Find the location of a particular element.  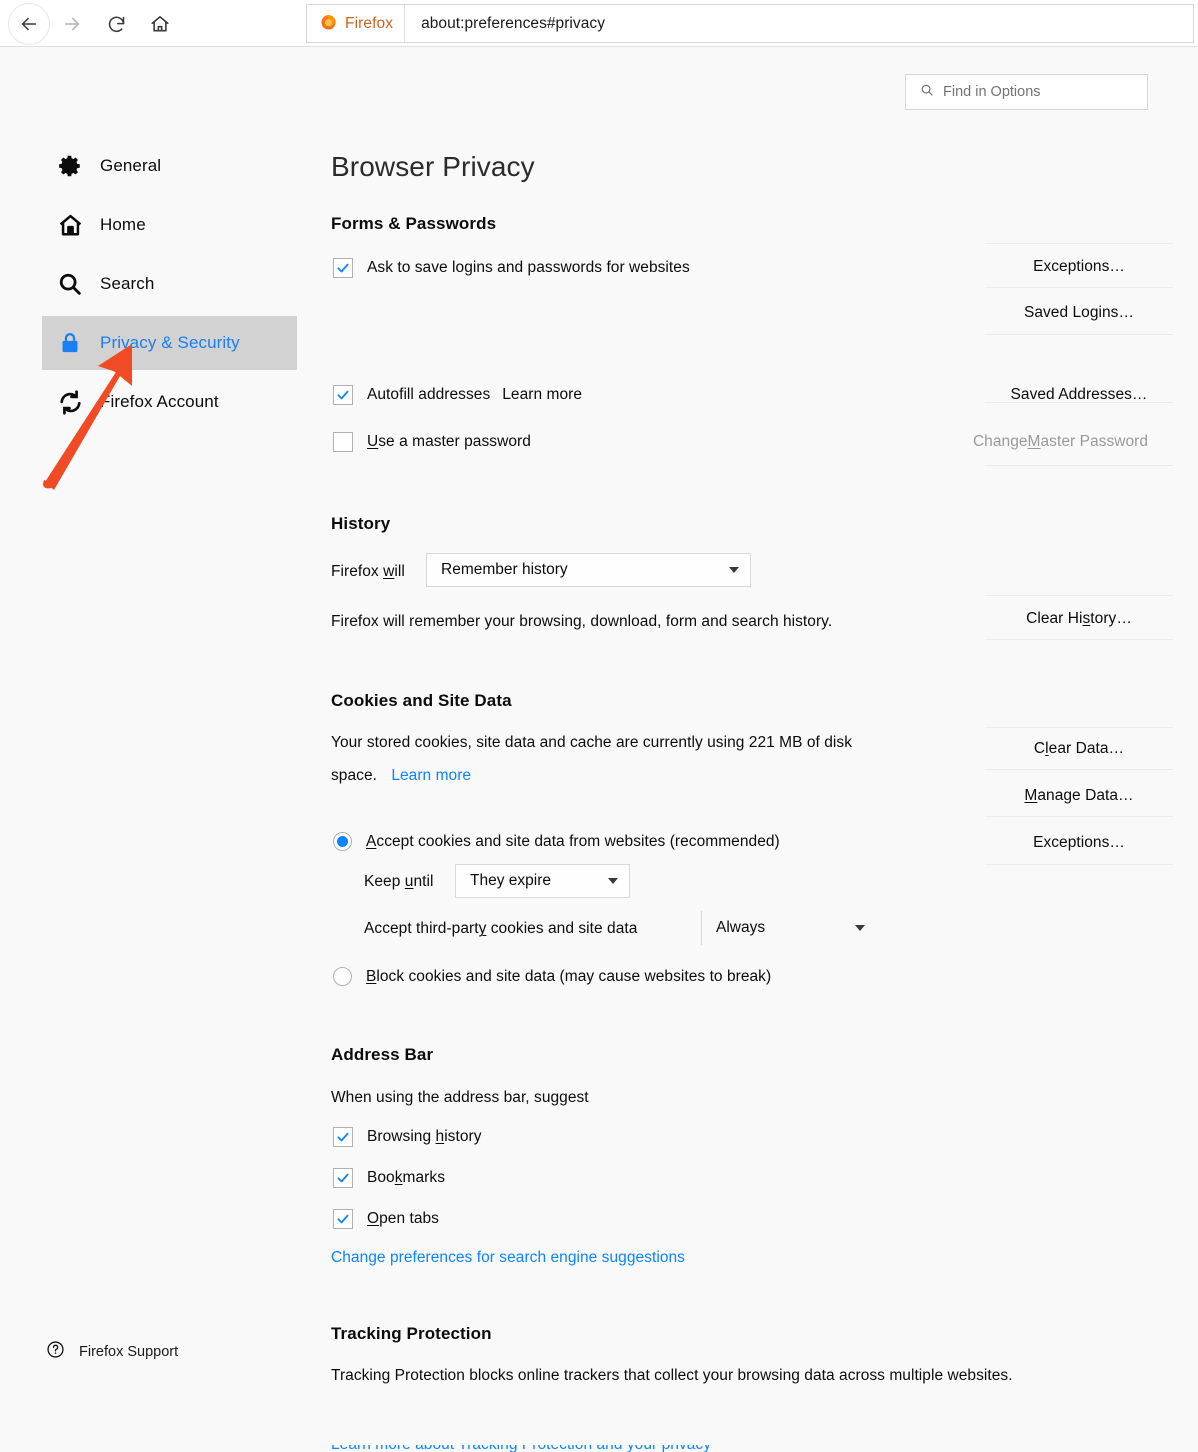

autofill-addresses-checkbox: Autofill addresses Learn more is located at coordinates (457, 395).